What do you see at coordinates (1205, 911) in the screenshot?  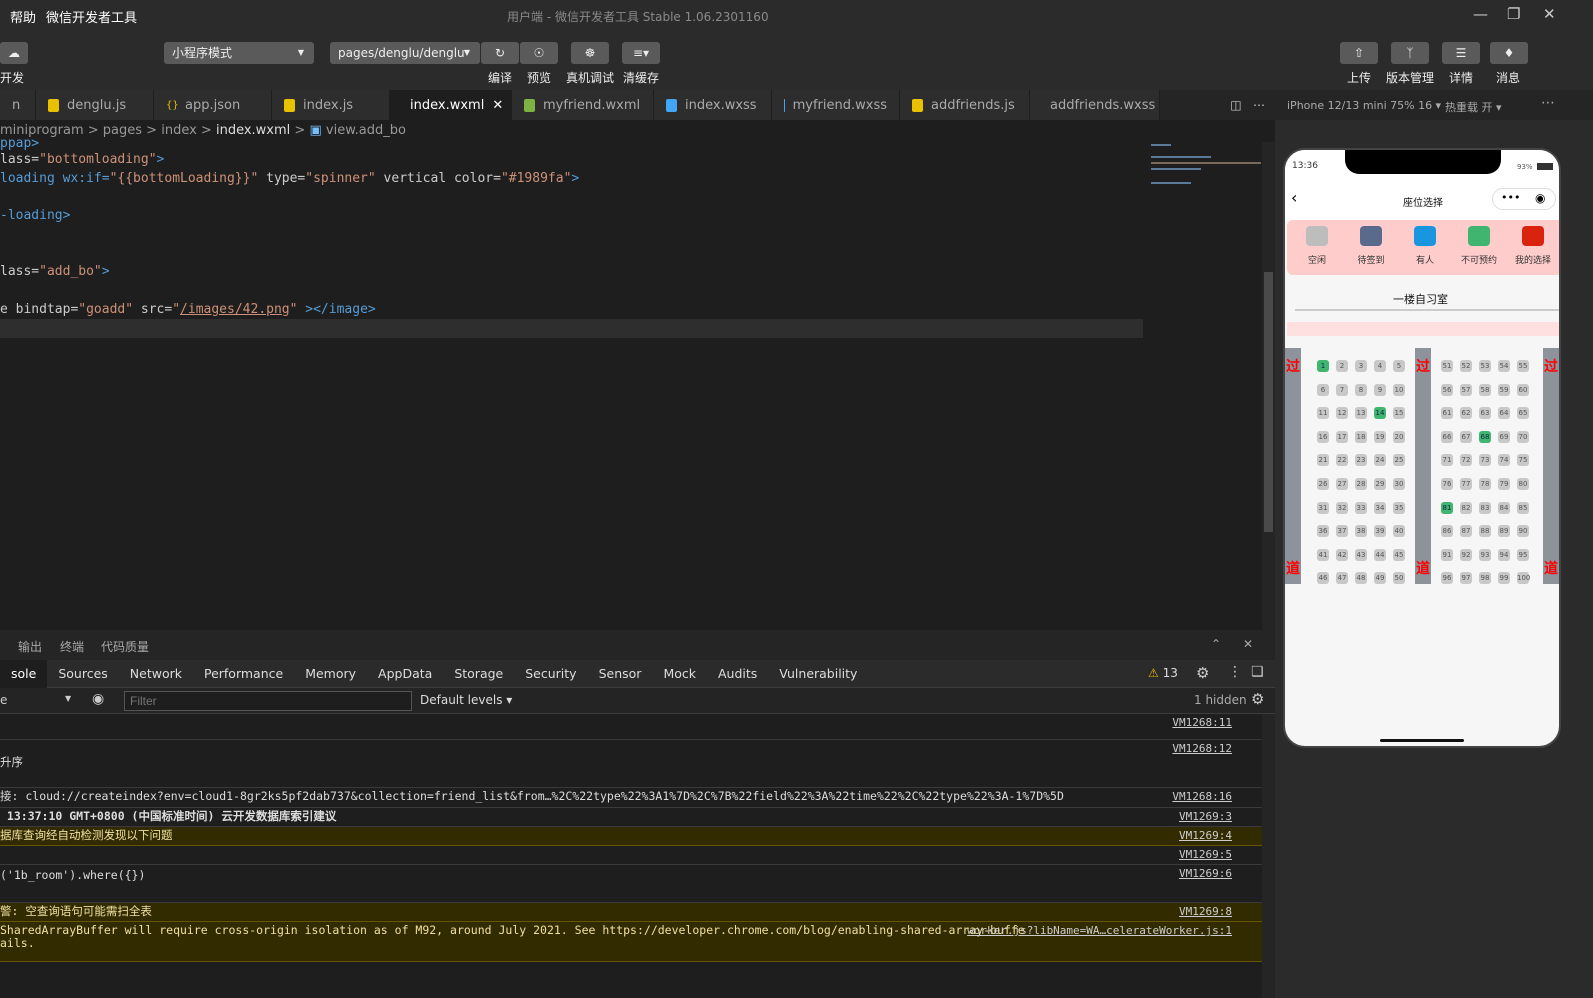 I see `source-link: VM1269:8` at bounding box center [1205, 911].